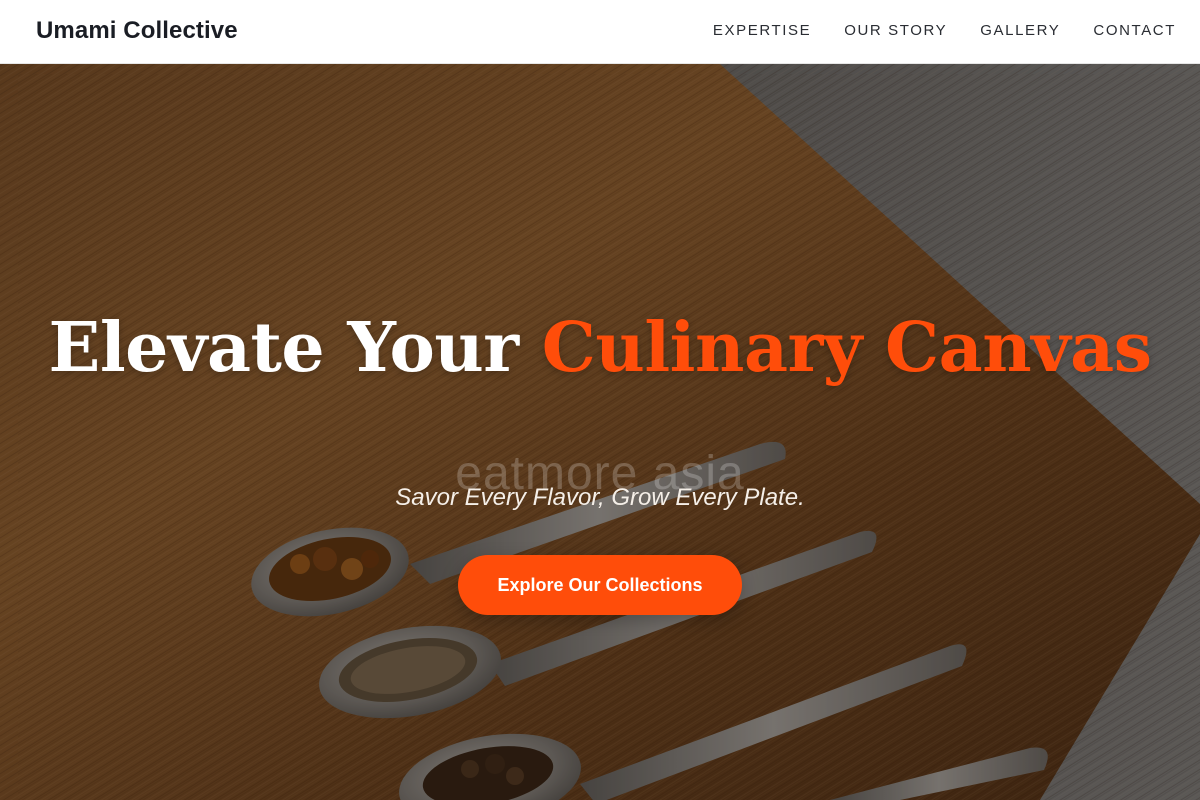 Image resolution: width=1200 pixels, height=800 pixels. What do you see at coordinates (1134, 31) in the screenshot?
I see `nav-contact: CONTACT` at bounding box center [1134, 31].